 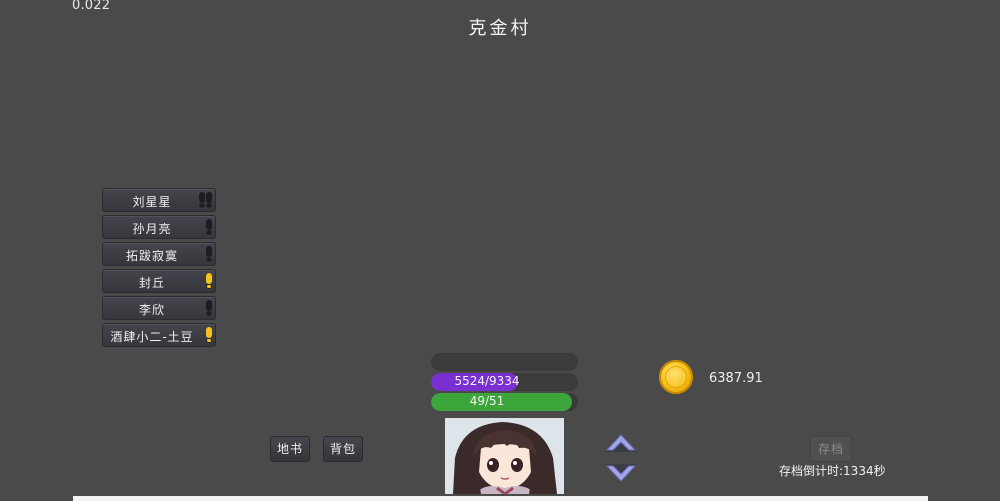 I want to click on npc-item: 刘星星, so click(x=159, y=200).